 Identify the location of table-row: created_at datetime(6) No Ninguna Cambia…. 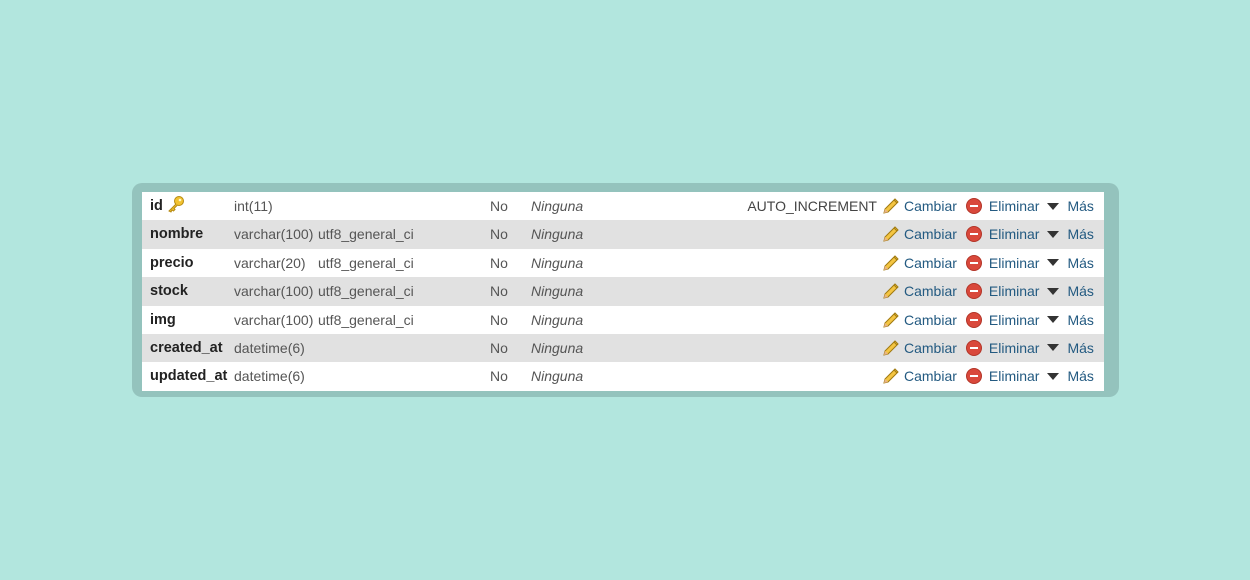
(623, 348).